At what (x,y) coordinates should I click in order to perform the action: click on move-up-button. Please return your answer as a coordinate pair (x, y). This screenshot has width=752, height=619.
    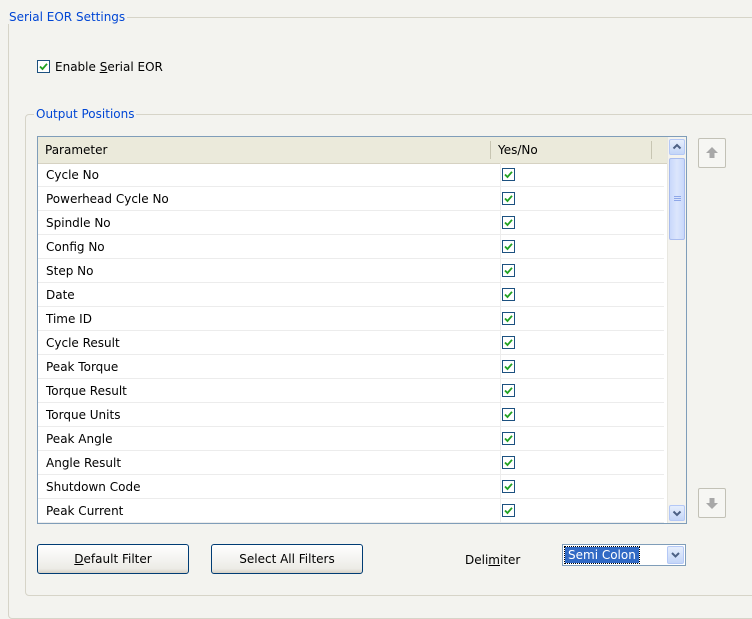
    Looking at the image, I should click on (712, 153).